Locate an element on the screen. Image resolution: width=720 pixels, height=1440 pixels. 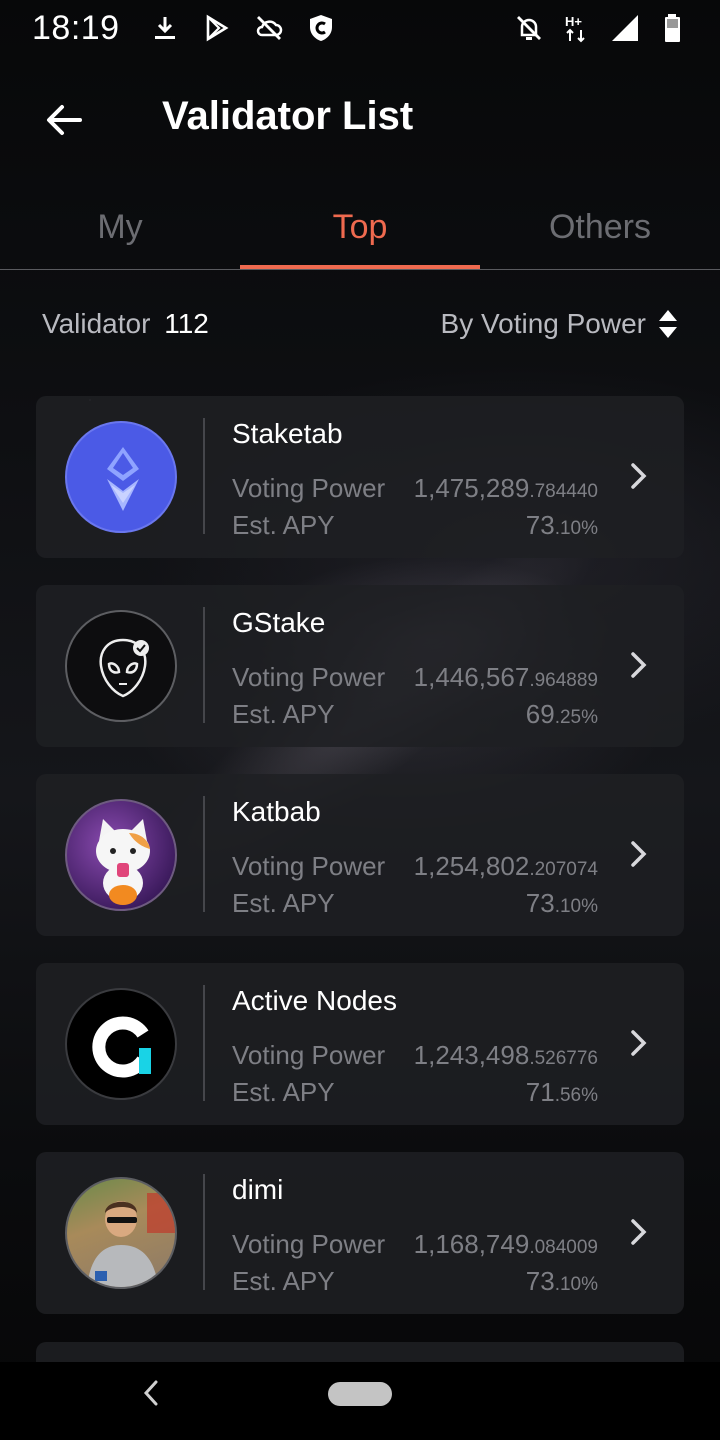
katbab-cat-icon is located at coordinates (123, 862).